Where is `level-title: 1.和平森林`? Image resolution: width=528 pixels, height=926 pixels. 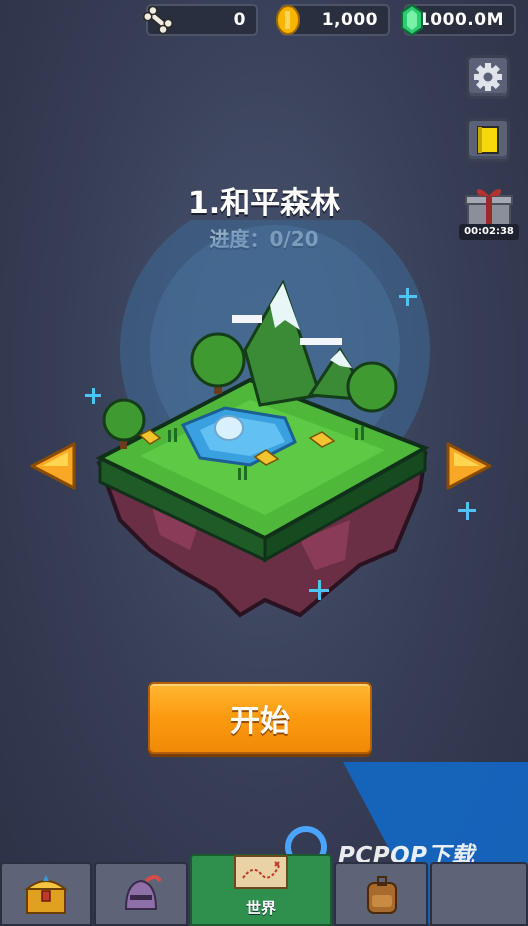 level-title: 1.和平森林 is located at coordinates (264, 203).